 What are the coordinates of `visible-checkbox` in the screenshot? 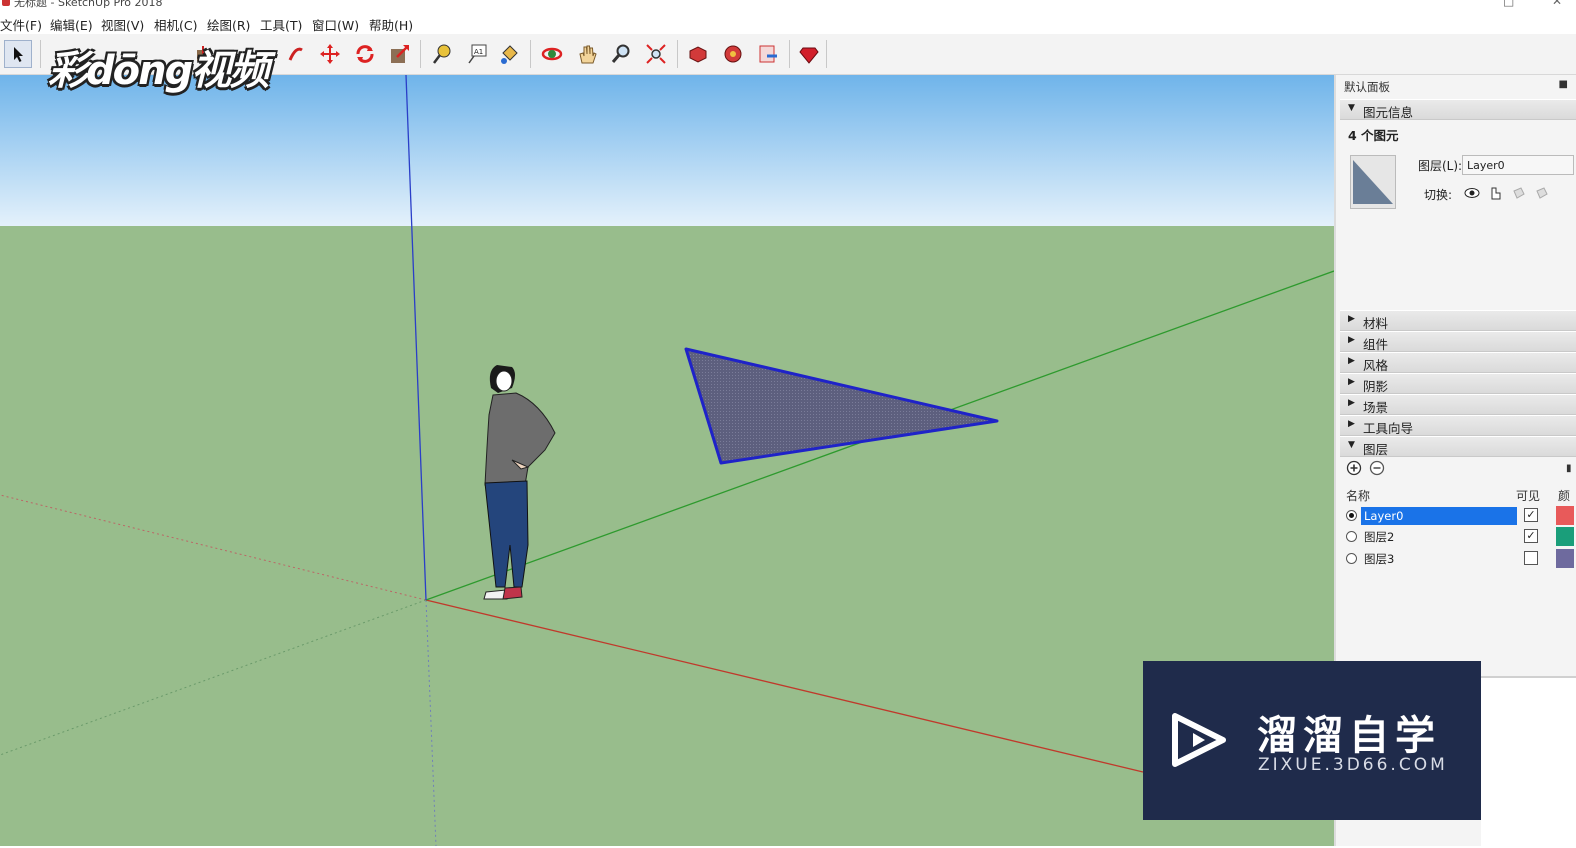 It's located at (1531, 558).